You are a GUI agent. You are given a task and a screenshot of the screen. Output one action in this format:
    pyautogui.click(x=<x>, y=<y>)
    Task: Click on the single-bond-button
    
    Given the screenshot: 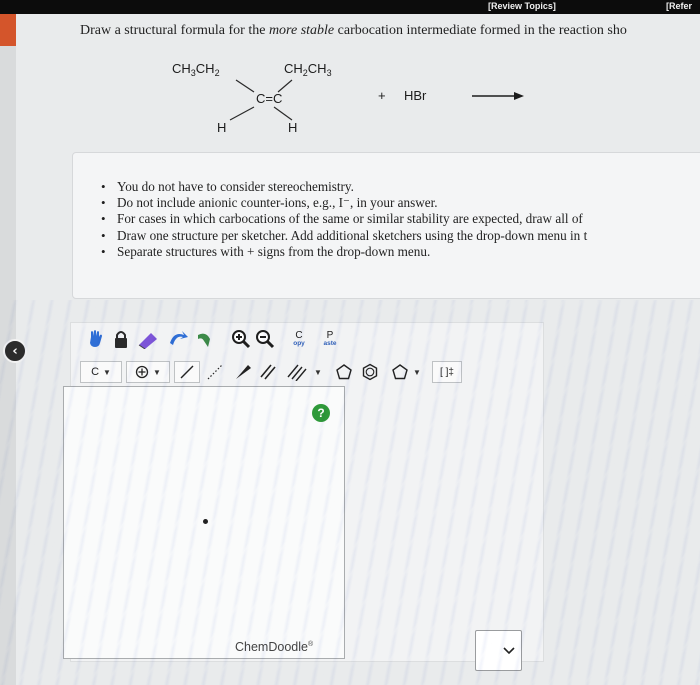 What is the action you would take?
    pyautogui.click(x=187, y=372)
    